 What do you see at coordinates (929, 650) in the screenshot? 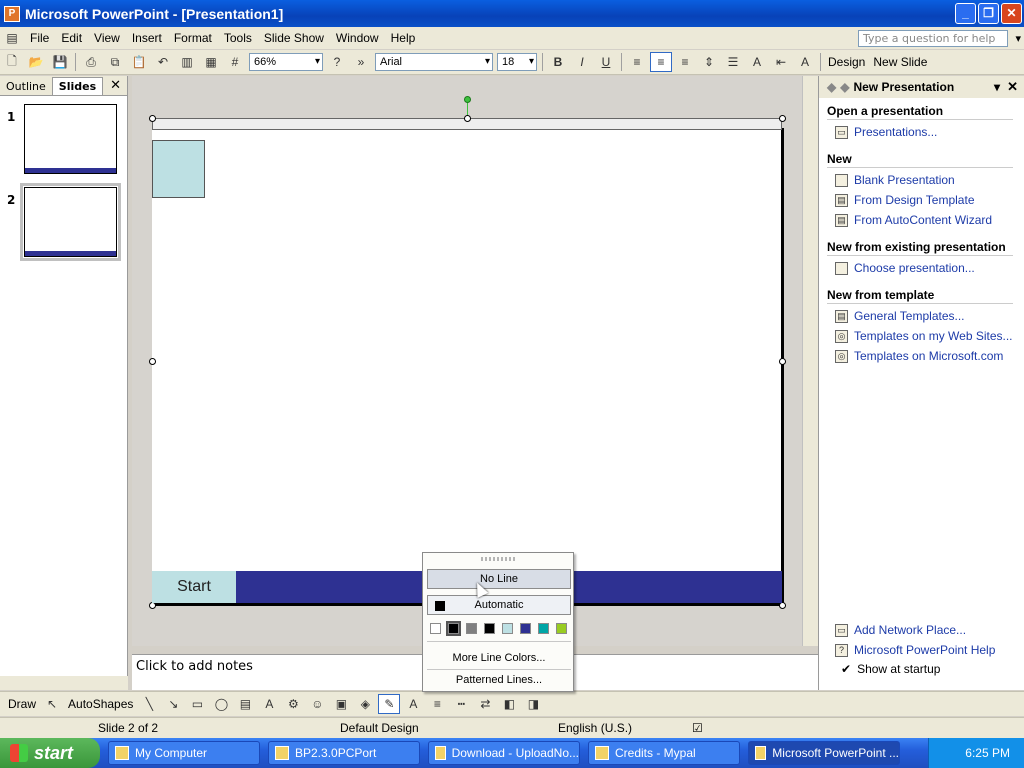
I see `link-help: ? Microsoft PowerPoint Help` at bounding box center [929, 650].